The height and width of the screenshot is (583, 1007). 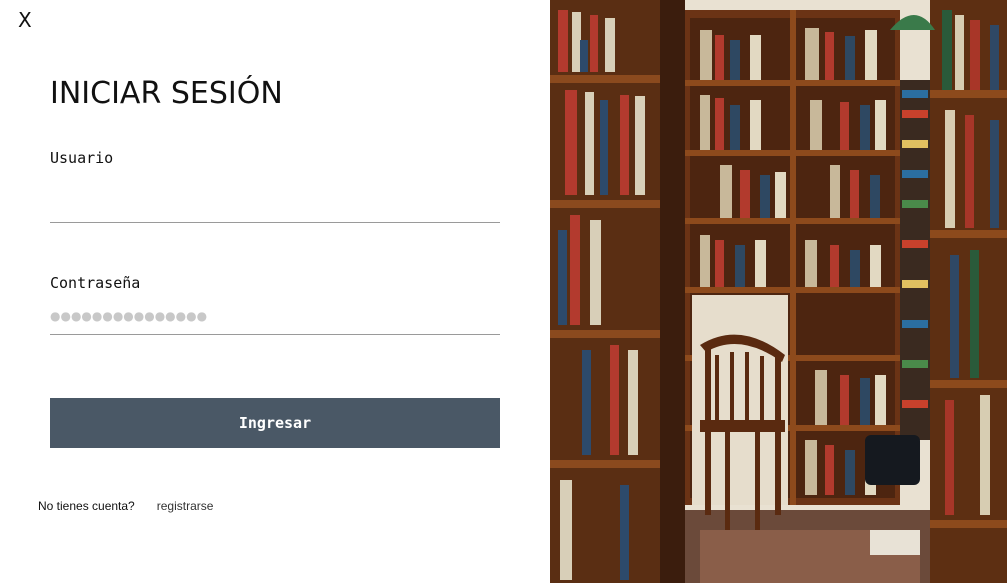 I want to click on username-label: Usuario, so click(x=82, y=158).